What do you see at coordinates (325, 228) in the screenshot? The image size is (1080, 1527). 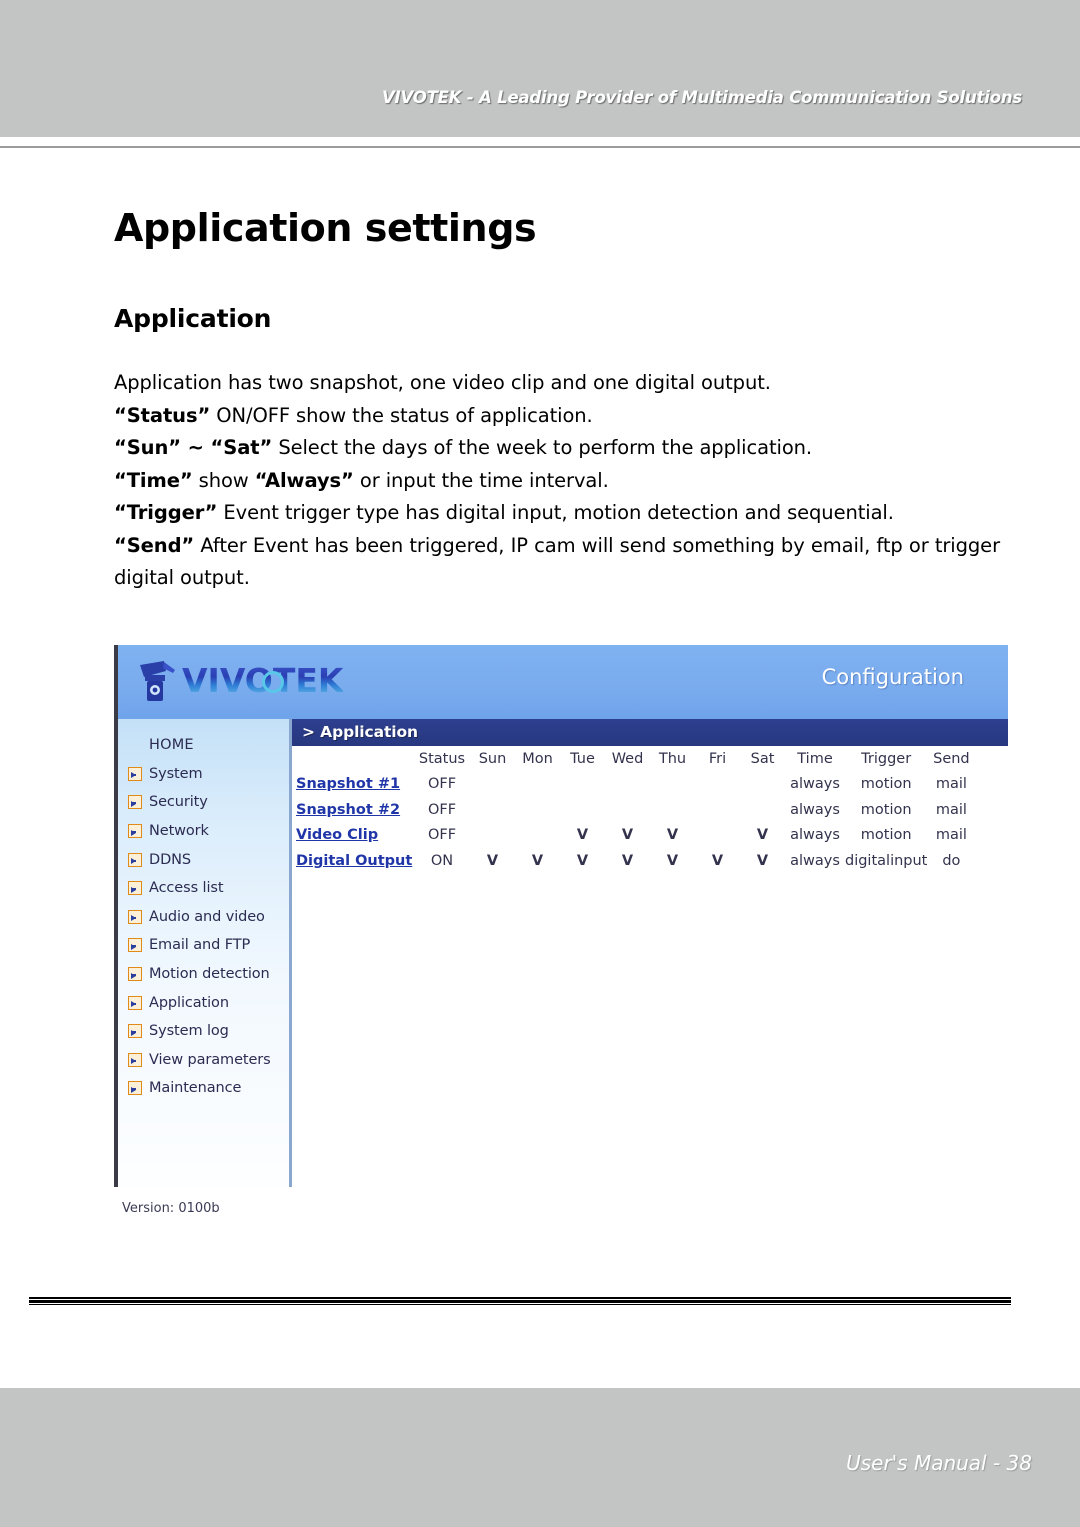 I see `page-title: Application settings` at bounding box center [325, 228].